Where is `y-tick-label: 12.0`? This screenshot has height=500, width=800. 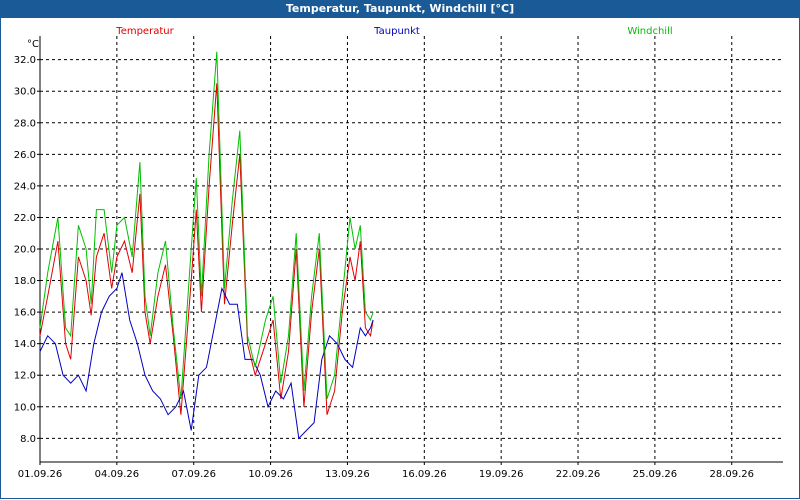 y-tick-label: 12.0 is located at coordinates (25, 376).